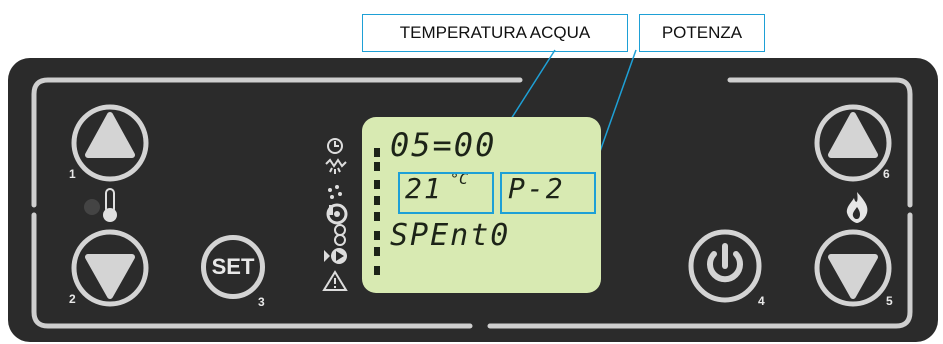 The width and height of the screenshot is (943, 344). Describe the element at coordinates (443, 145) in the screenshot. I see `lcd-time: 05=00` at that location.